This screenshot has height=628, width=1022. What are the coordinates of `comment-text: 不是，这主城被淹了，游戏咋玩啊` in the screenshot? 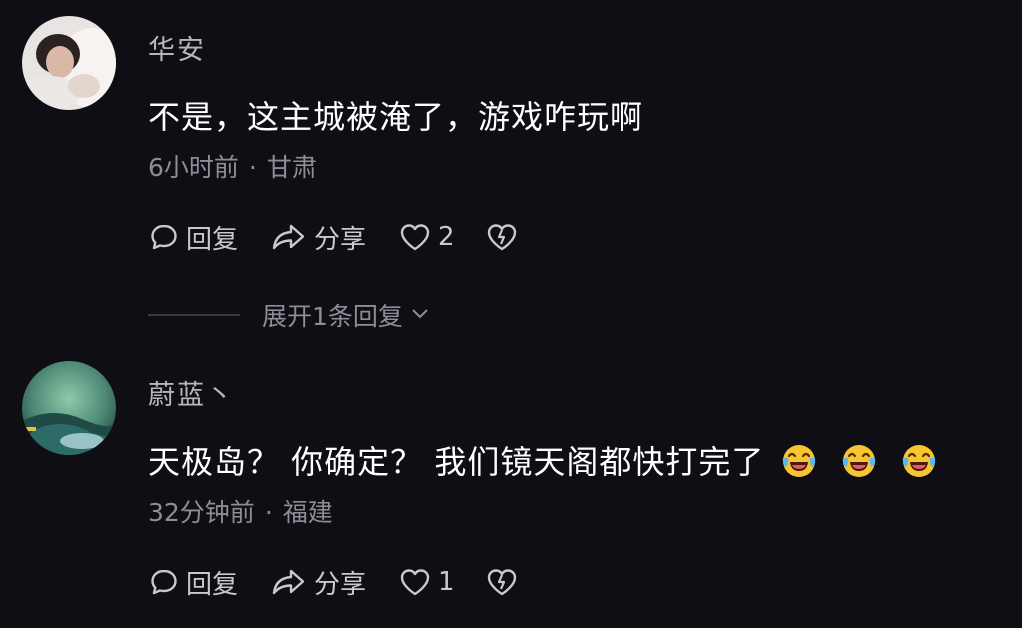 It's located at (396, 117).